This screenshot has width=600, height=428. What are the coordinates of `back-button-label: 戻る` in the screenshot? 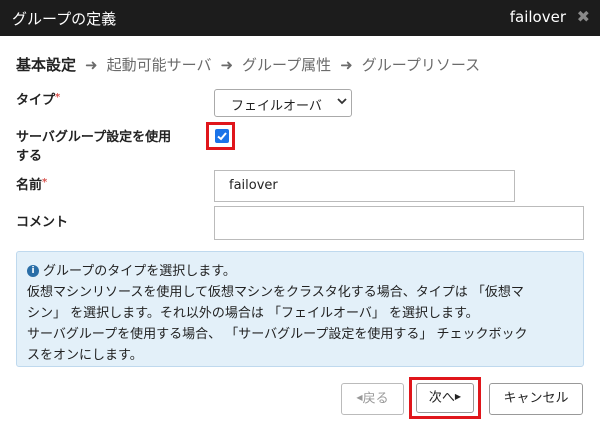 It's located at (375, 399).